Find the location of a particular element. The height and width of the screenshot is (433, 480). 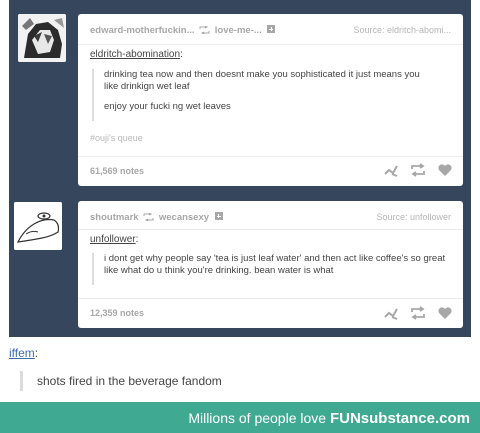

reblog-username-link: eldritch-abomination is located at coordinates (135, 54).